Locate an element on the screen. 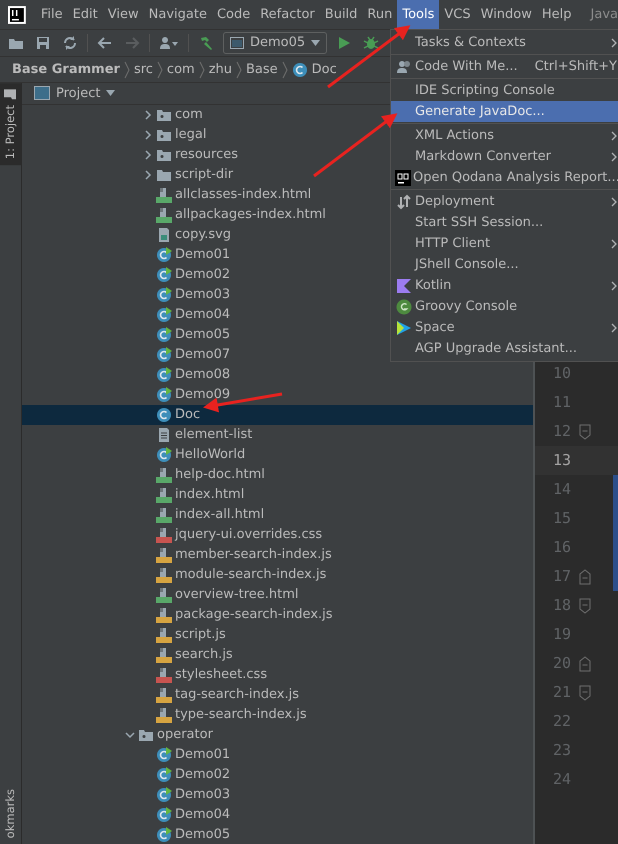 This screenshot has height=844, width=618. tree-item: Demo04 is located at coordinates (277, 814).